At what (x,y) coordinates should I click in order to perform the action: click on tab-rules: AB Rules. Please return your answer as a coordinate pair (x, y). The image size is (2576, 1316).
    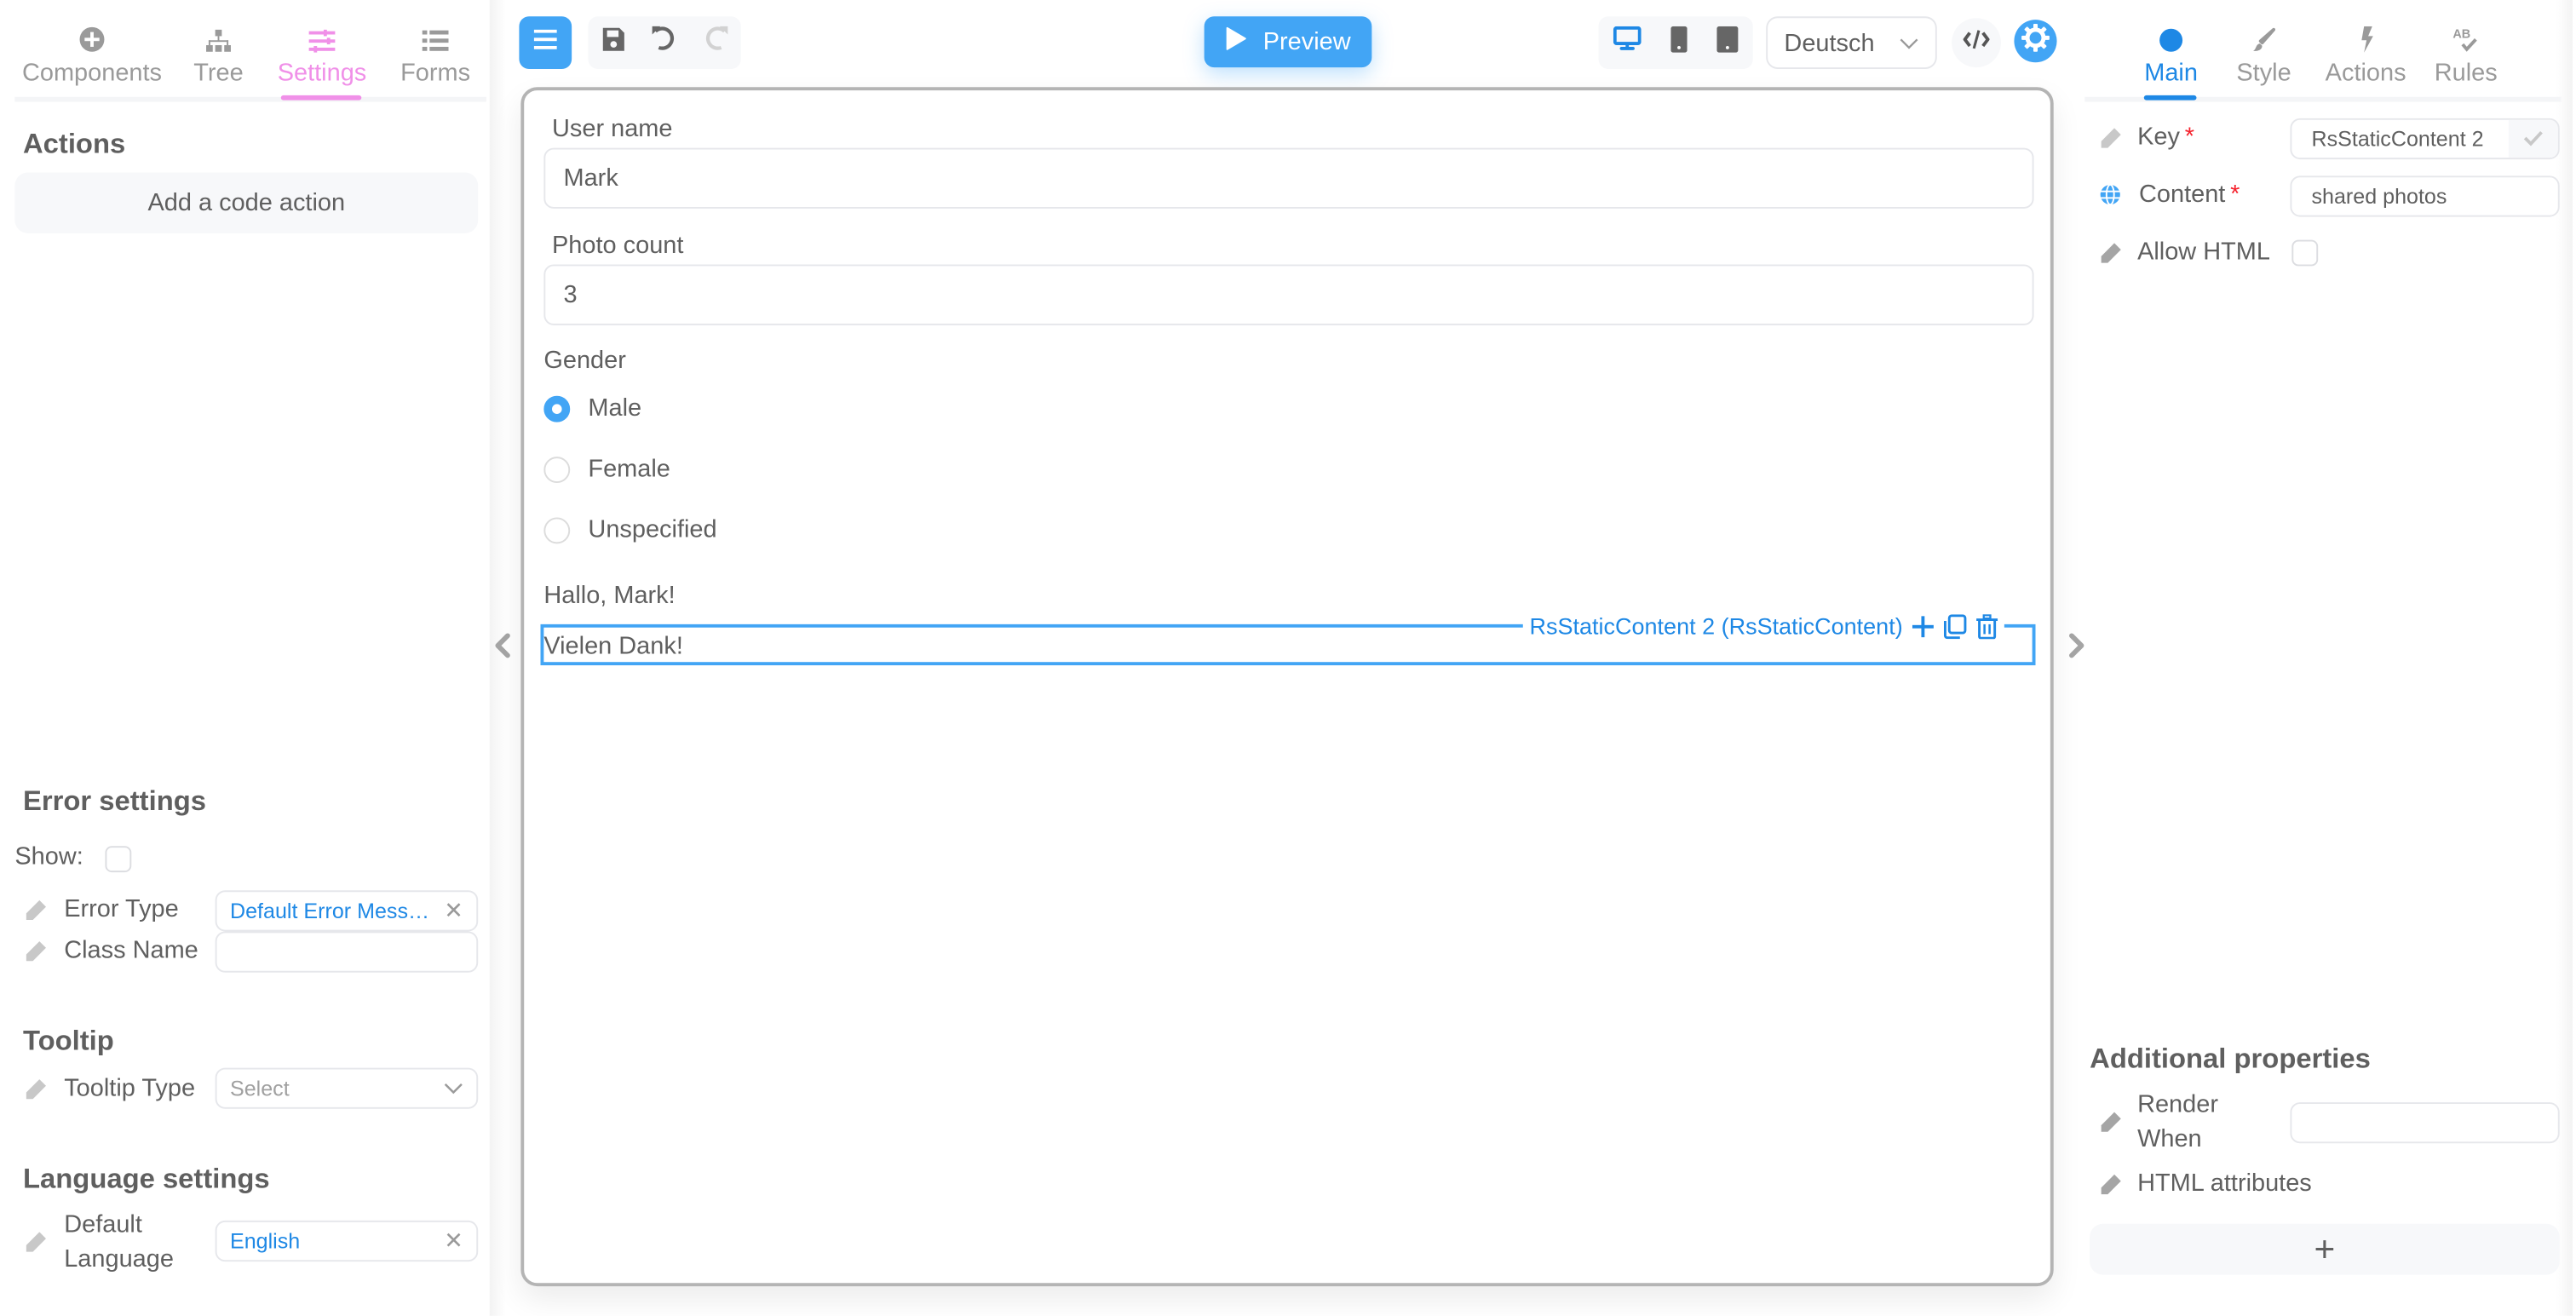
    Looking at the image, I should click on (2466, 53).